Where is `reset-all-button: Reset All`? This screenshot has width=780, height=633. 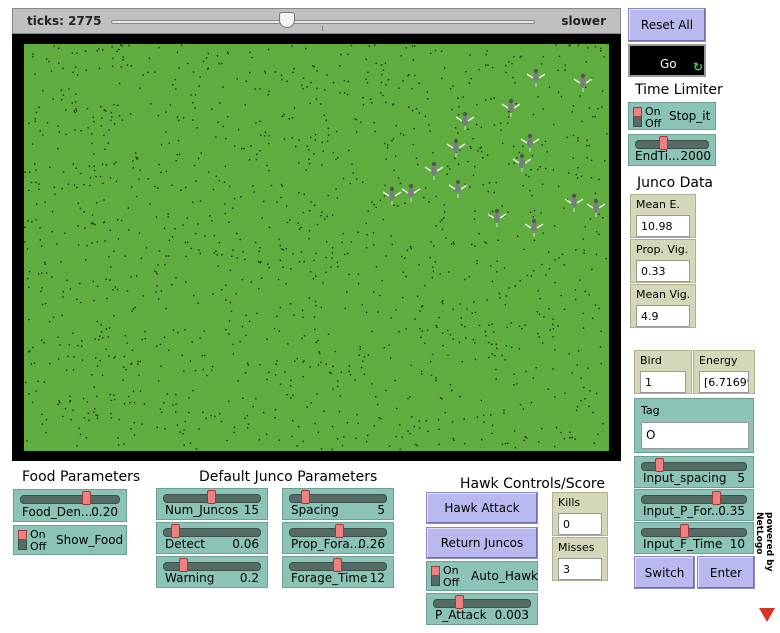
reset-all-button: Reset All is located at coordinates (667, 25).